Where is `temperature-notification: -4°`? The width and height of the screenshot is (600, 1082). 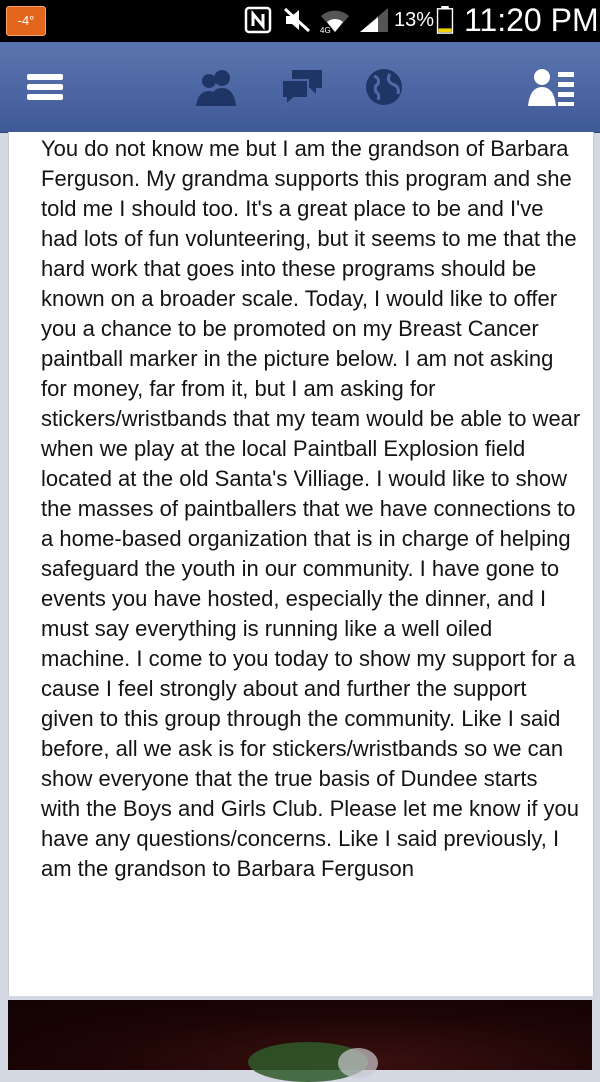 temperature-notification: -4° is located at coordinates (26, 21).